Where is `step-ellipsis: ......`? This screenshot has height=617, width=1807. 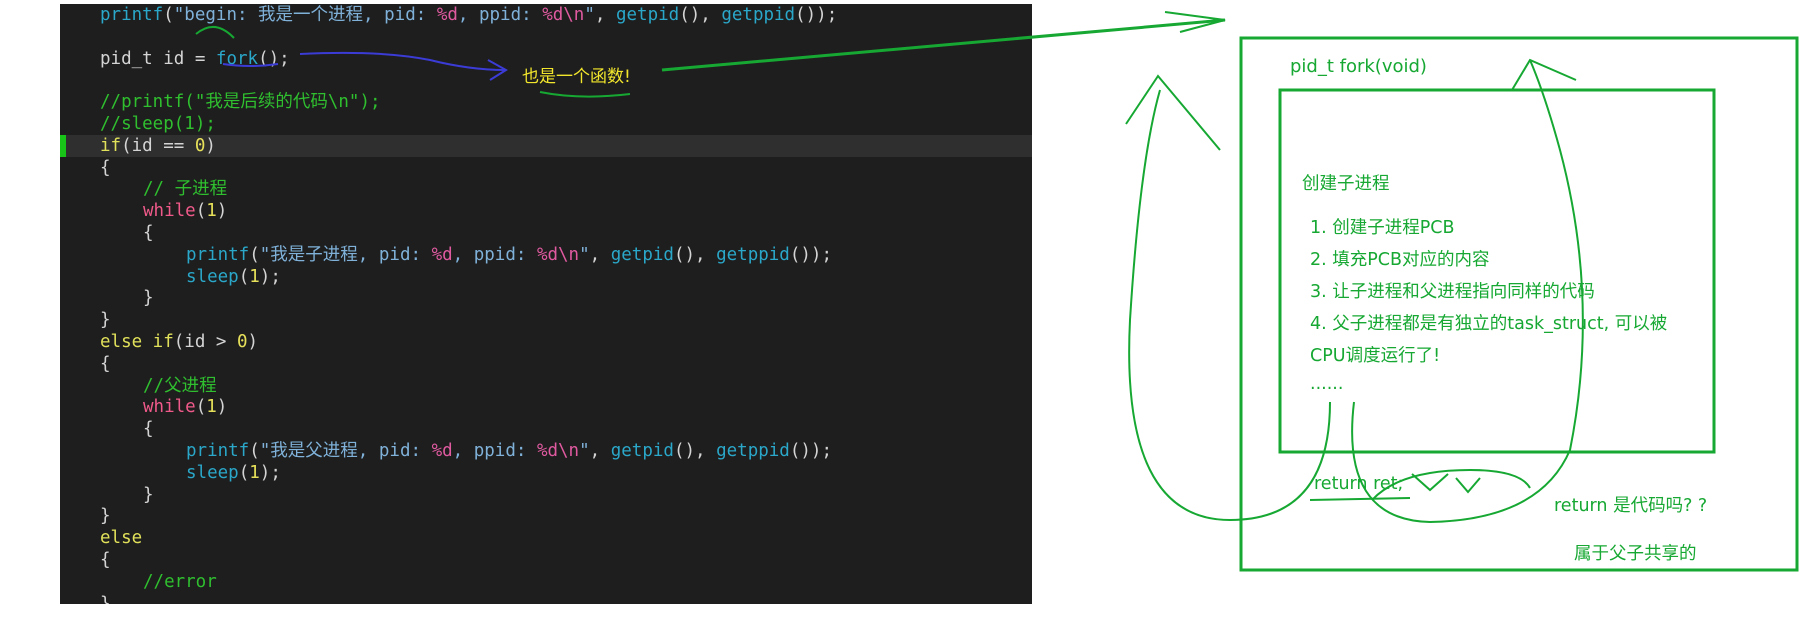
step-ellipsis: ...... is located at coordinates (1327, 384).